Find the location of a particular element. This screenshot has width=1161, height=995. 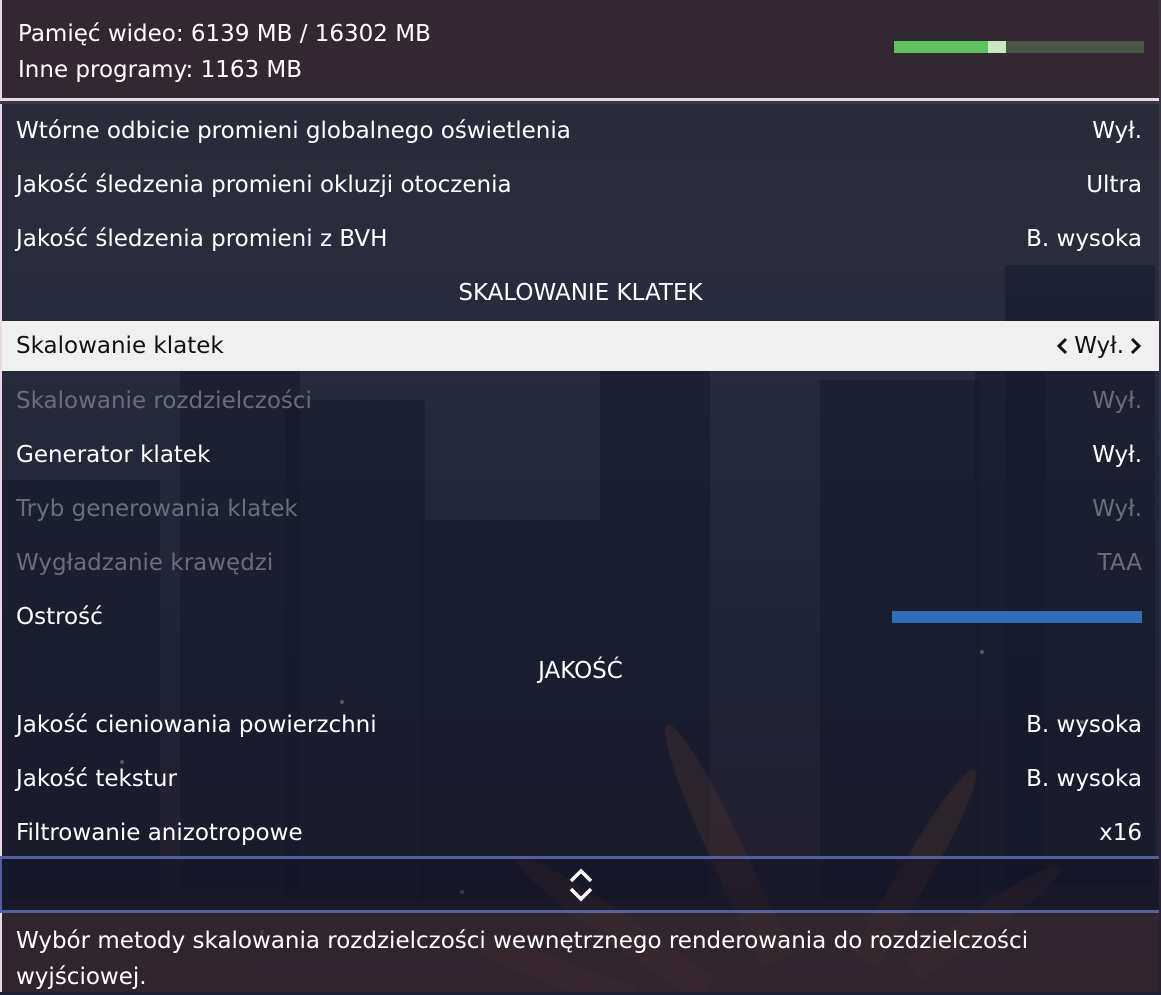

setting-value: Ultra is located at coordinates (1114, 185).